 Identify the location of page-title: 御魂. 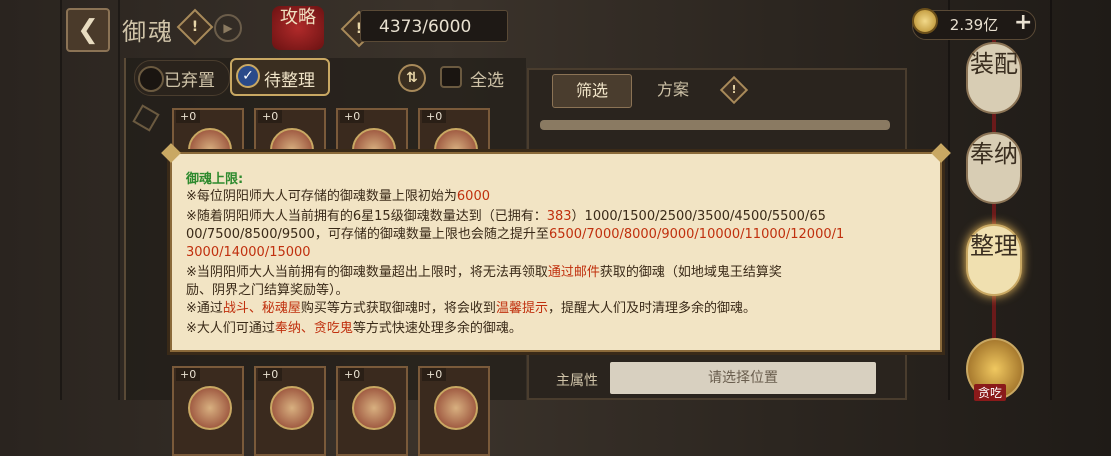
(148, 32).